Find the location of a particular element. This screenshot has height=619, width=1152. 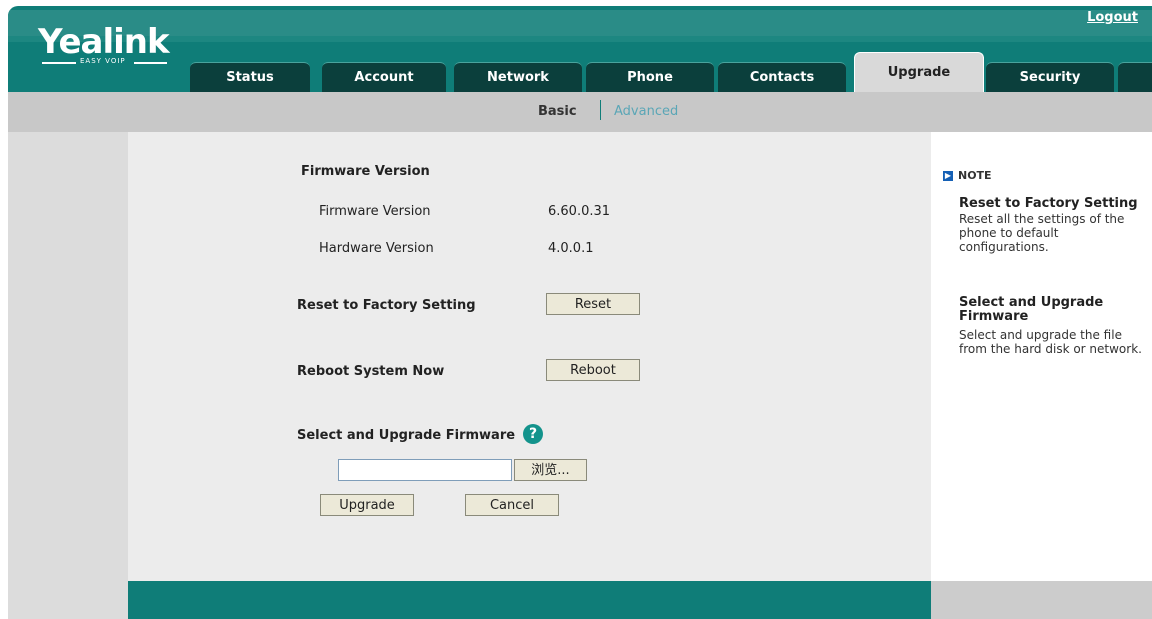

tab-overflow is located at coordinates (1135, 77).